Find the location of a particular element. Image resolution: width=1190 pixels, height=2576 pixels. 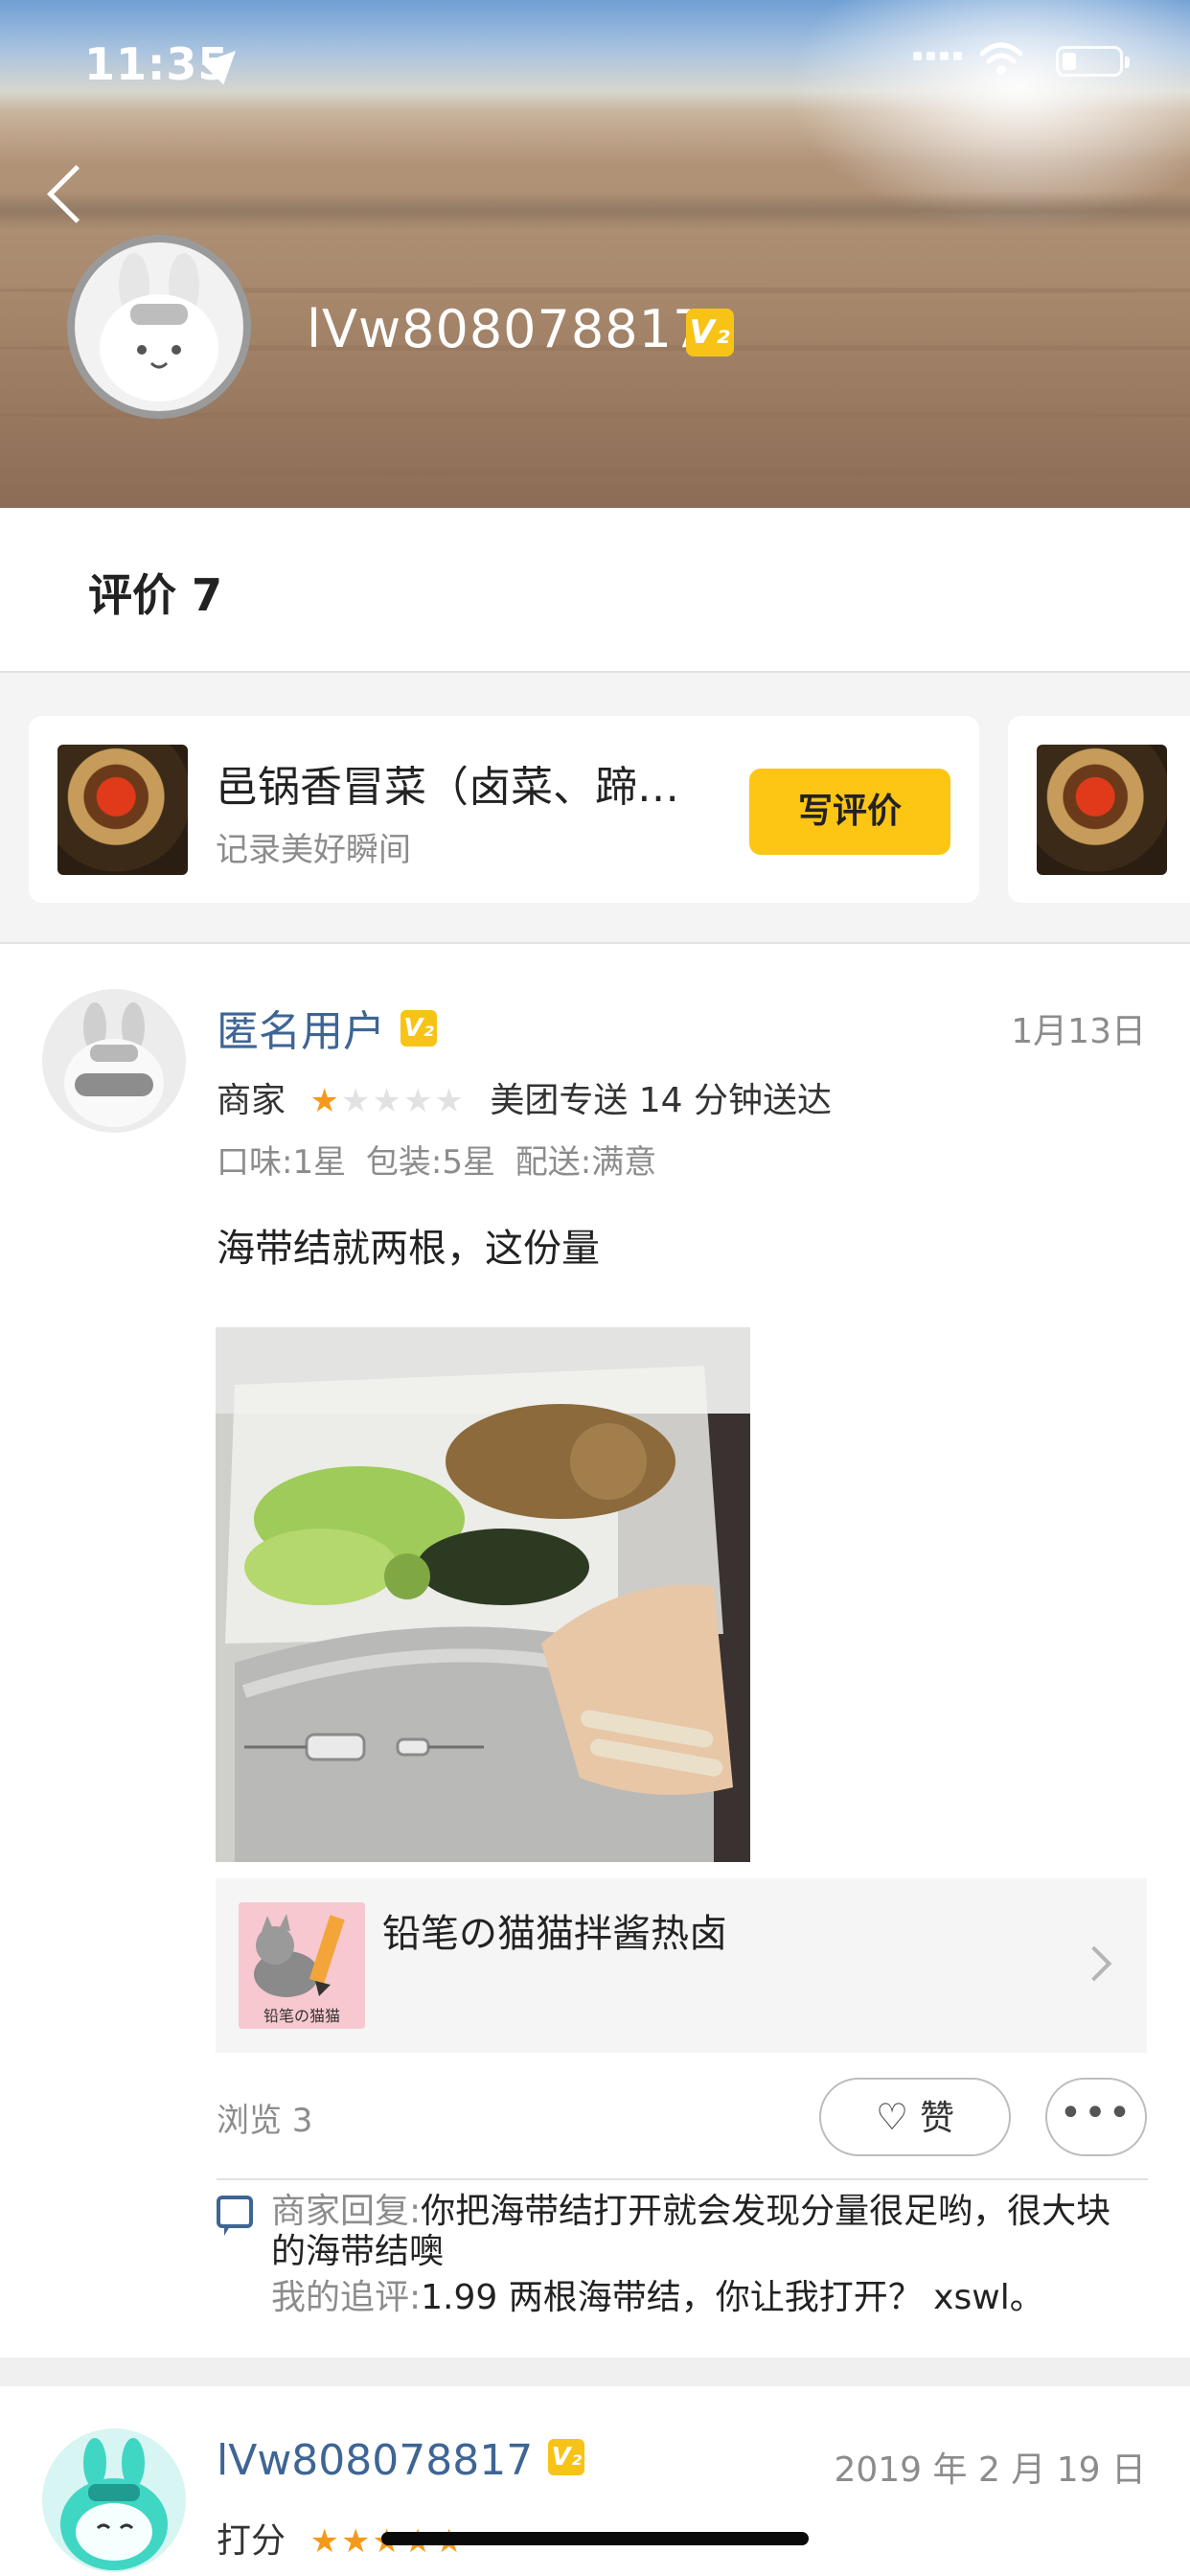

review-date: 2019 年 2 月 19 日 is located at coordinates (990, 2470).